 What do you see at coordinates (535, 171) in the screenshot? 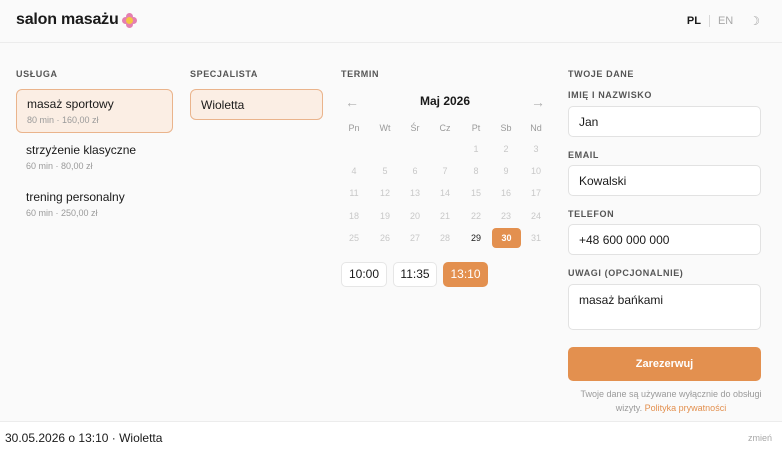
I see `calendar-day-disabled: 10` at bounding box center [535, 171].